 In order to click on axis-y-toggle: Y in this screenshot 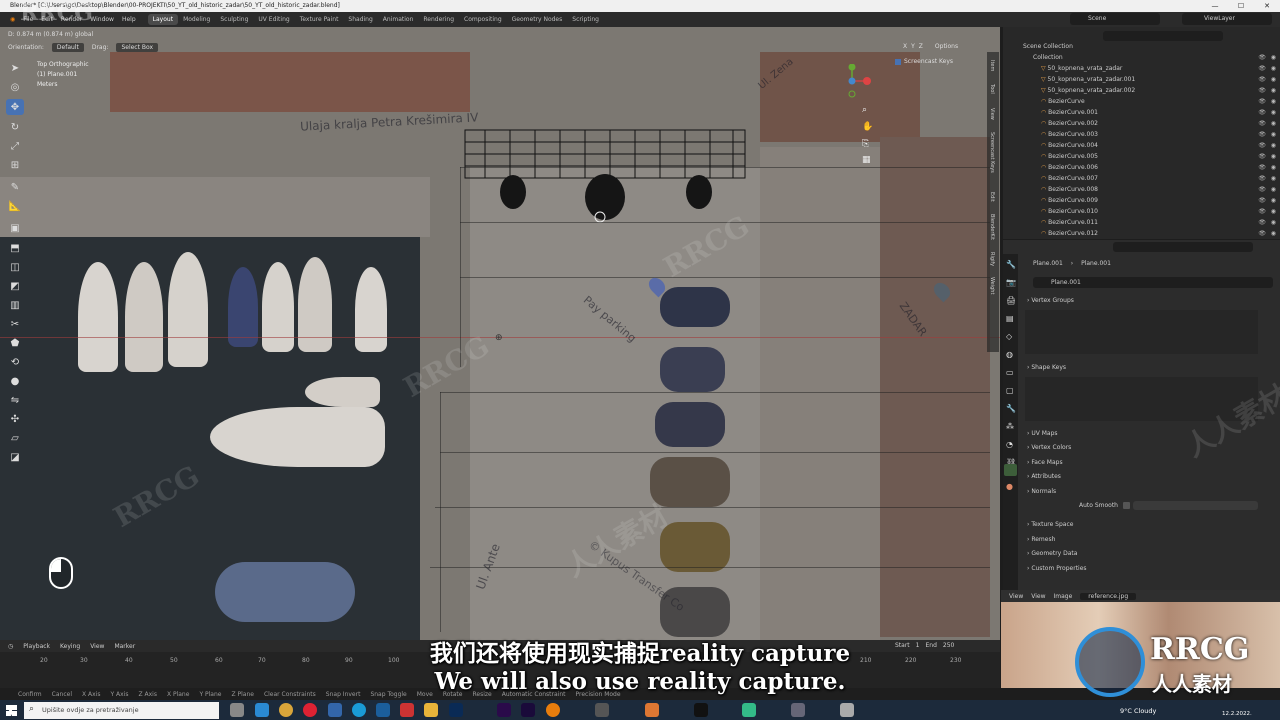, I will do `click(913, 46)`.